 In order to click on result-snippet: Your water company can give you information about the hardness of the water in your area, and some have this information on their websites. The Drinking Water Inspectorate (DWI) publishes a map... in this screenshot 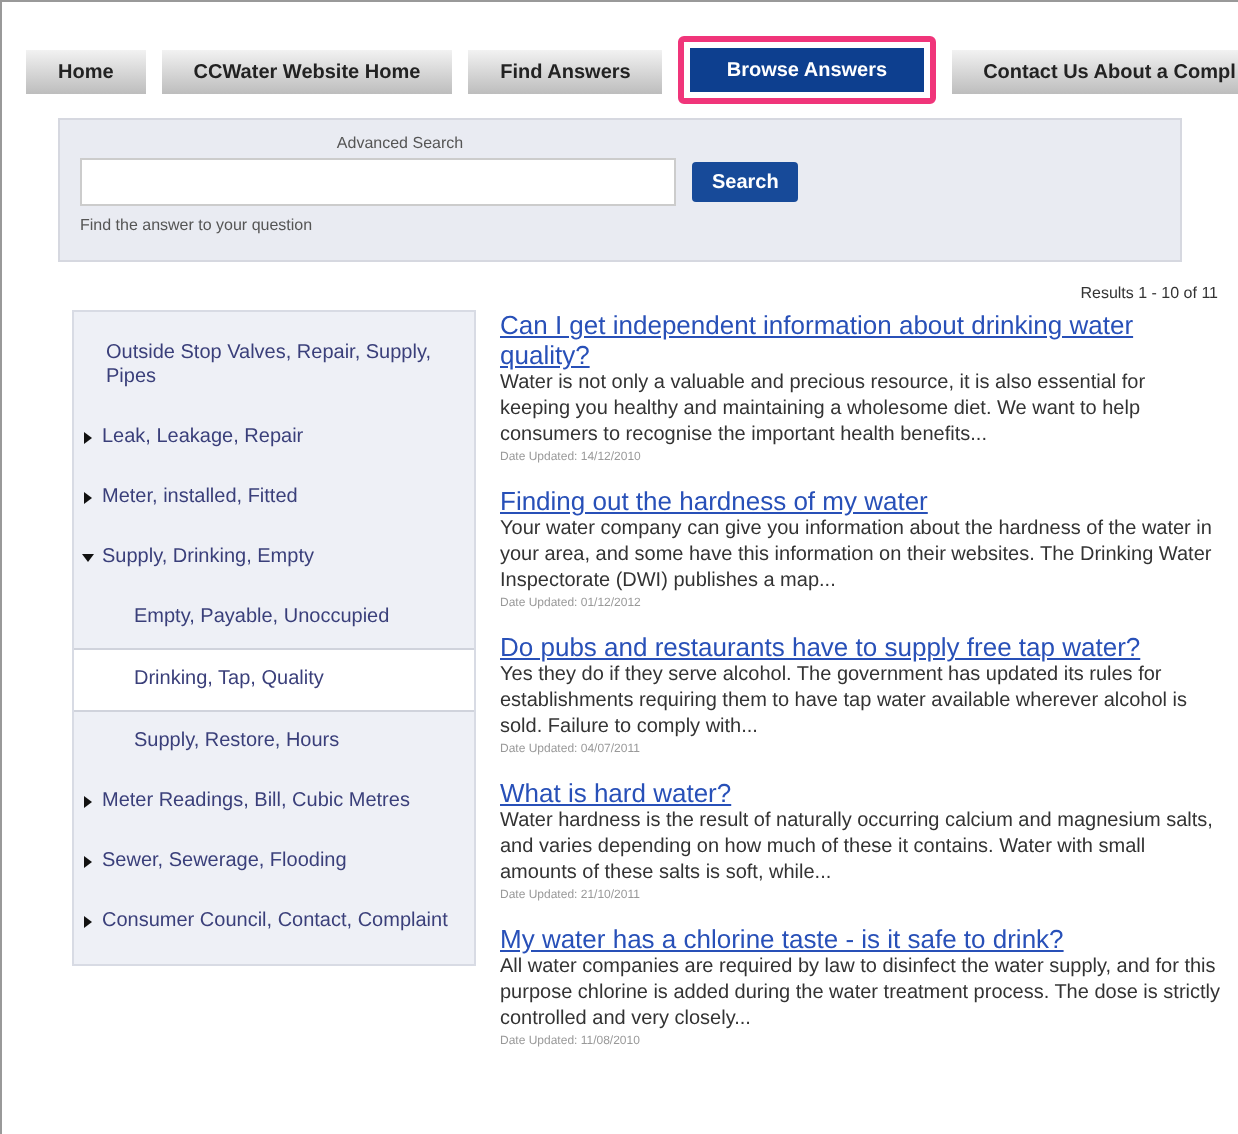, I will do `click(857, 555)`.